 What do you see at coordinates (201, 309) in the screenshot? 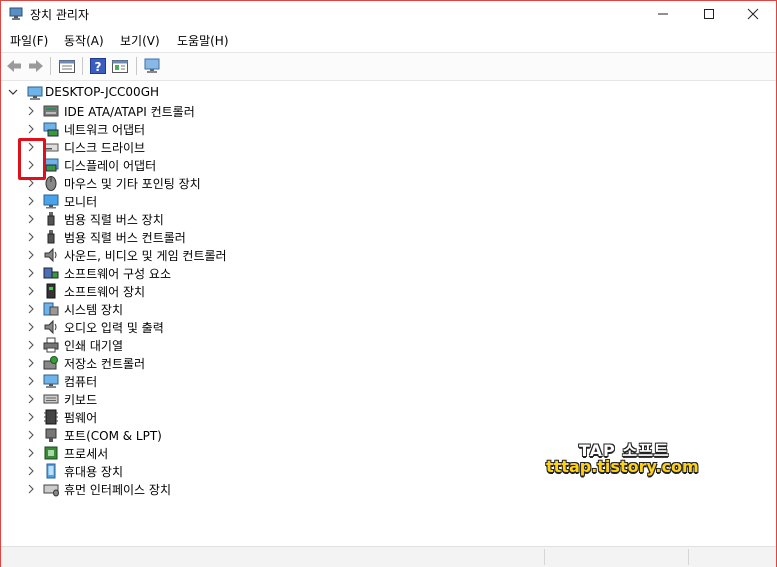
I see `tree-item: 시스템 장치` at bounding box center [201, 309].